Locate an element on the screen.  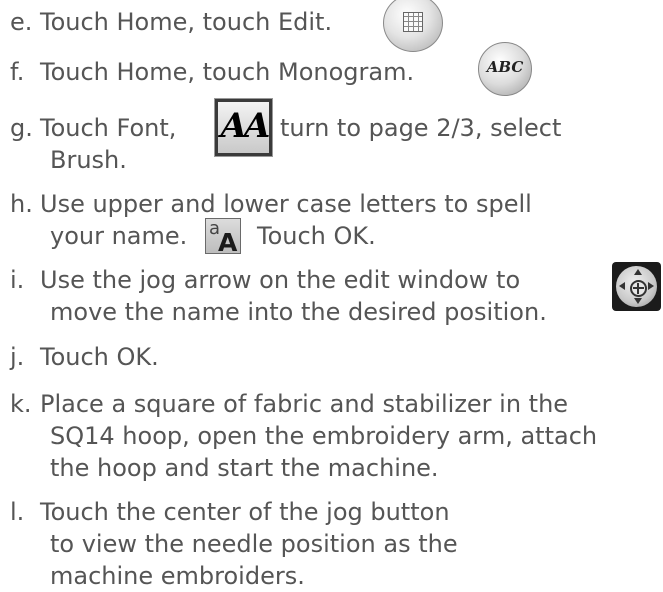
jog-arrow-icon is located at coordinates (636, 286).